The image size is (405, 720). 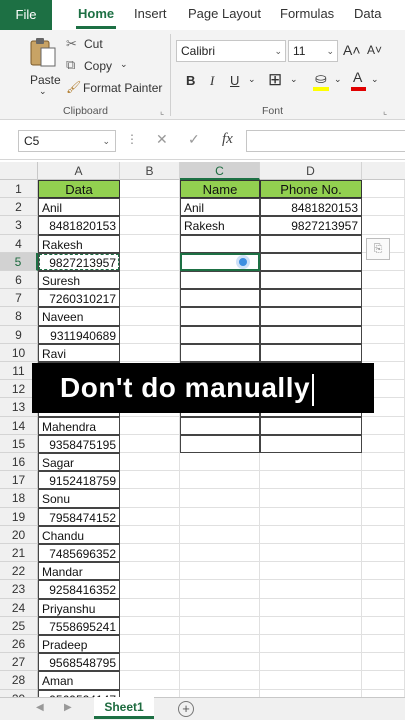 I want to click on tab-data: Data, so click(x=367, y=13).